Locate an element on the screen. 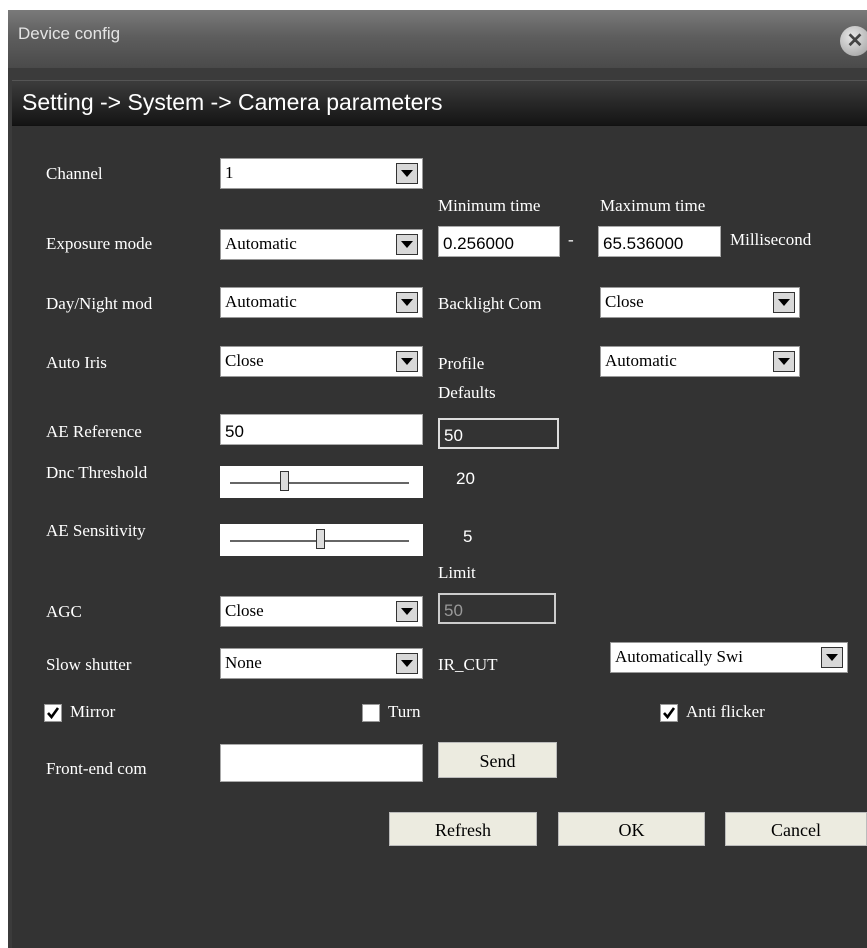 This screenshot has height=948, width=867. ae-sensitivity-value: 5 is located at coordinates (468, 536).